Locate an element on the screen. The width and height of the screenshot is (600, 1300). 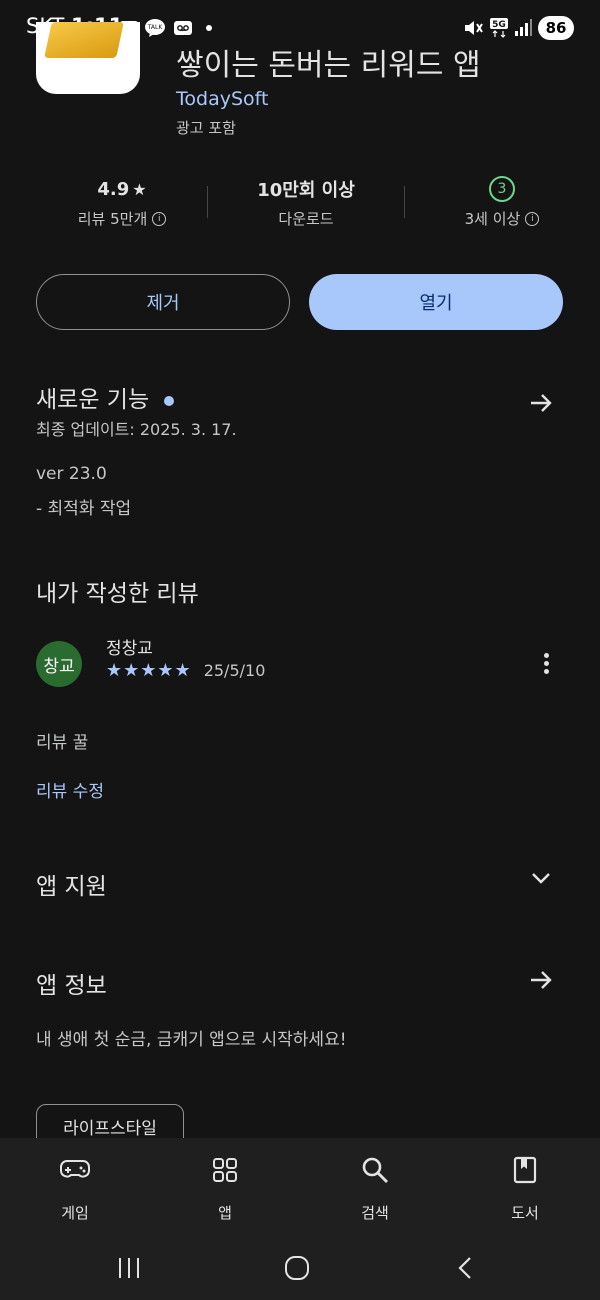
nav-label: 게임 is located at coordinates (75, 1213).